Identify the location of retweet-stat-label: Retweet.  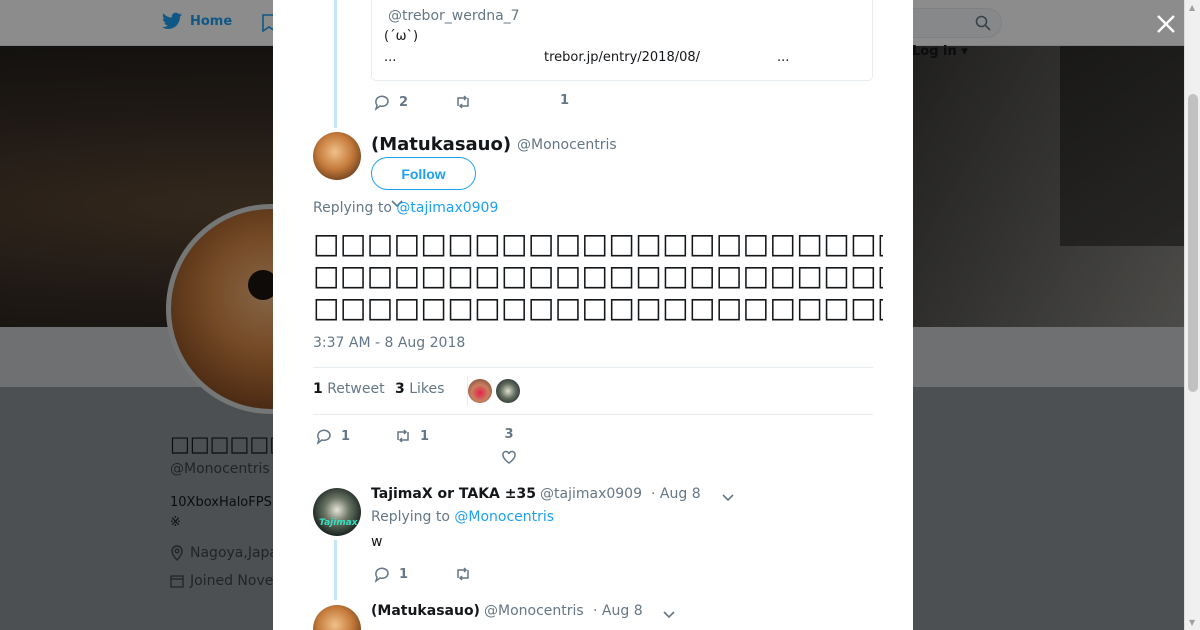
(356, 389).